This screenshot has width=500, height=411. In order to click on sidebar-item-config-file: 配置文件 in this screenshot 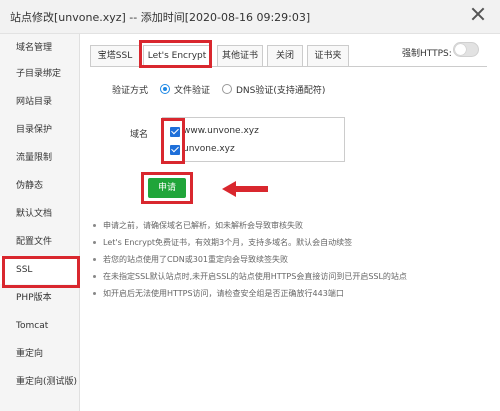, I will do `click(40, 242)`.